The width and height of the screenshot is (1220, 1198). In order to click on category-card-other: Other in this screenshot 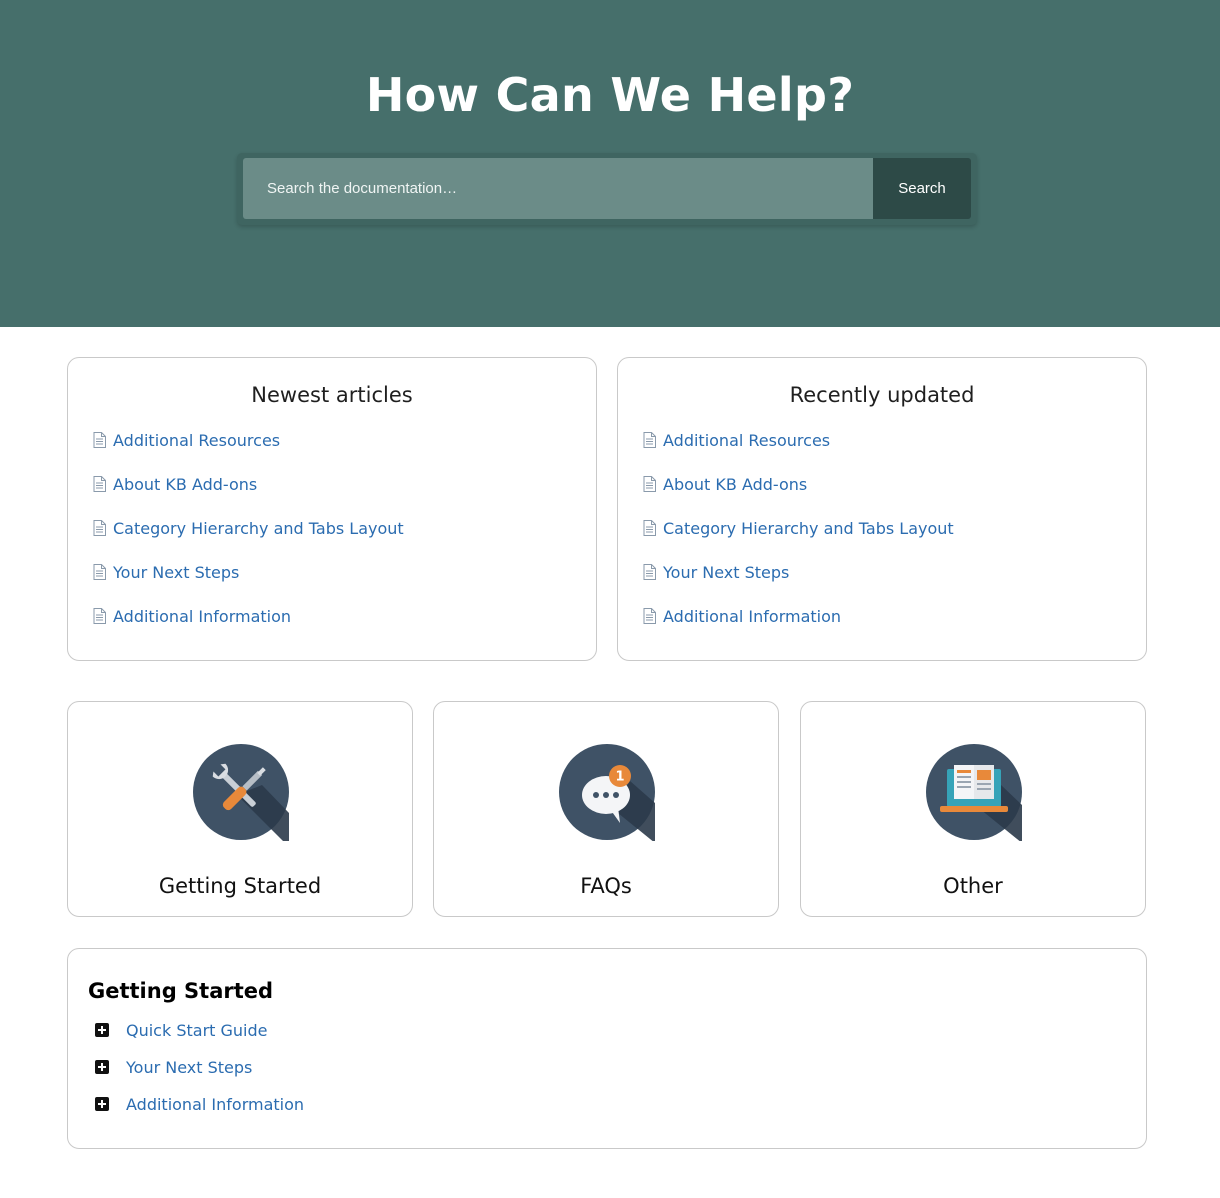, I will do `click(973, 809)`.